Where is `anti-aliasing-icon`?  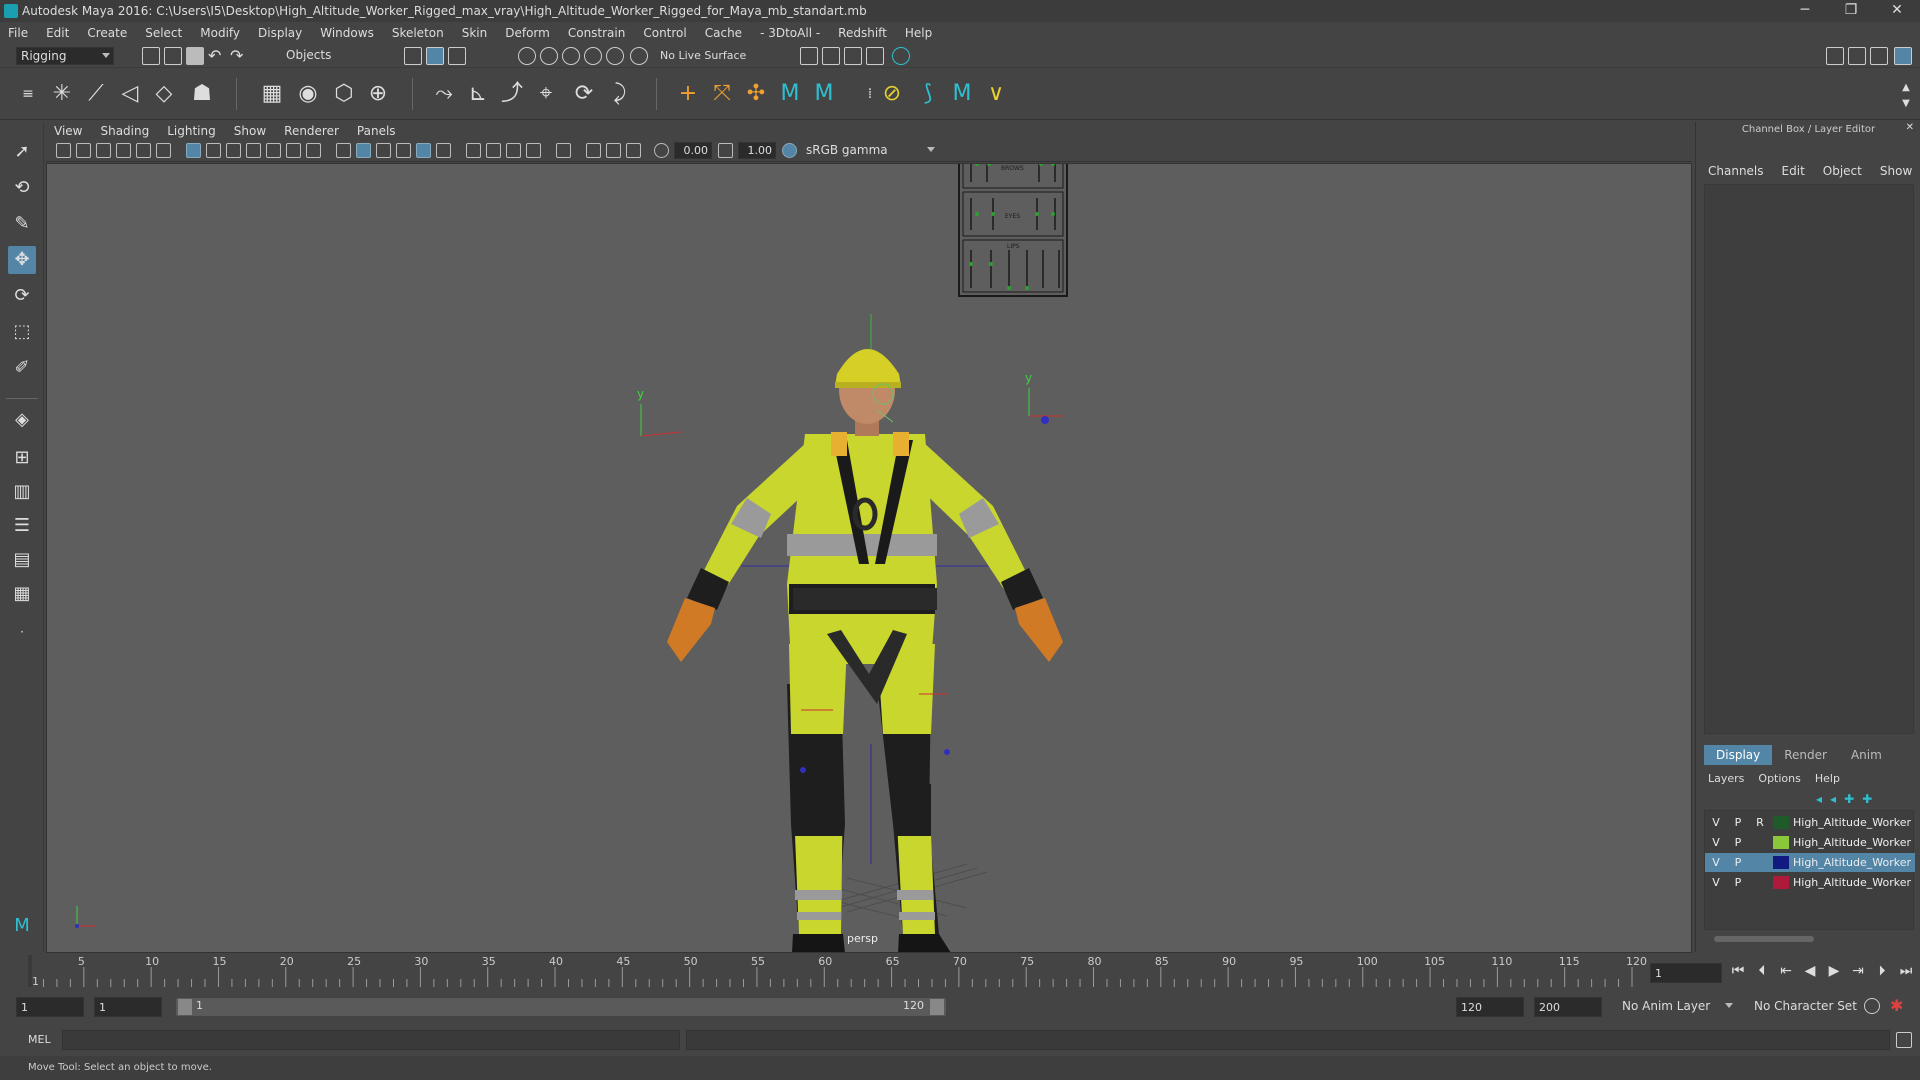
anti-aliasing-icon is located at coordinates (513, 150).